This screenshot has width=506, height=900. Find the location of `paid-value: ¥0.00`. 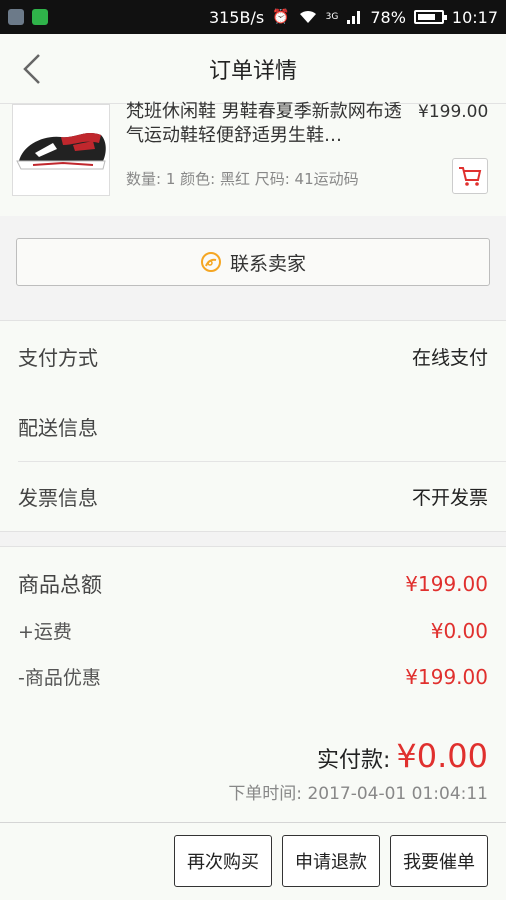

paid-value: ¥0.00 is located at coordinates (442, 756).